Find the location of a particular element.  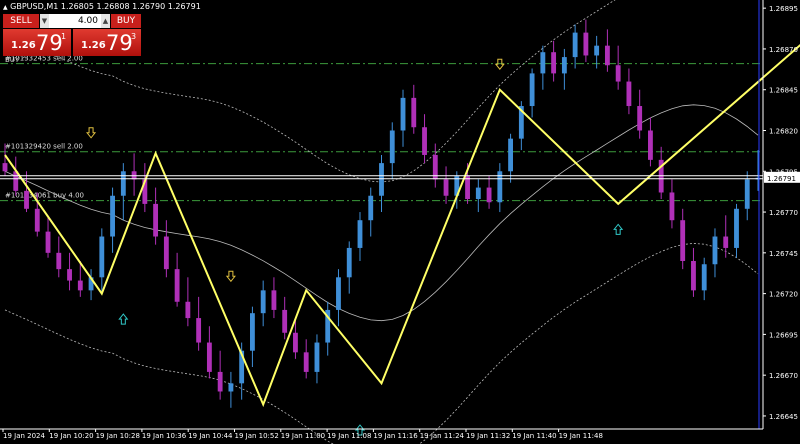

x-tick-label: 19 Jan 10:36 is located at coordinates (164, 436).